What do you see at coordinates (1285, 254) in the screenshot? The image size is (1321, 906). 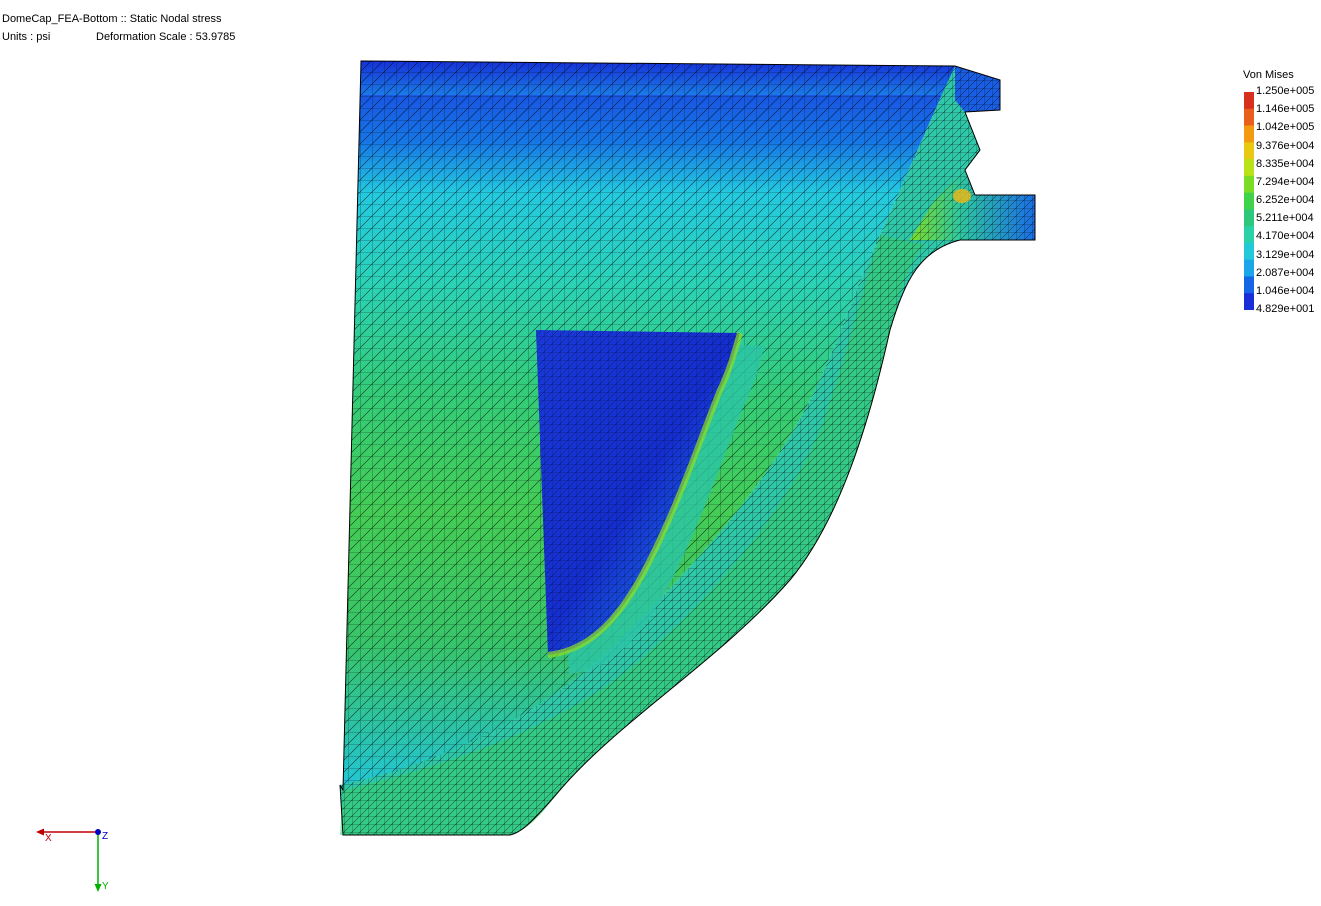 I see `legend-tick-9: 3.129e+004` at bounding box center [1285, 254].